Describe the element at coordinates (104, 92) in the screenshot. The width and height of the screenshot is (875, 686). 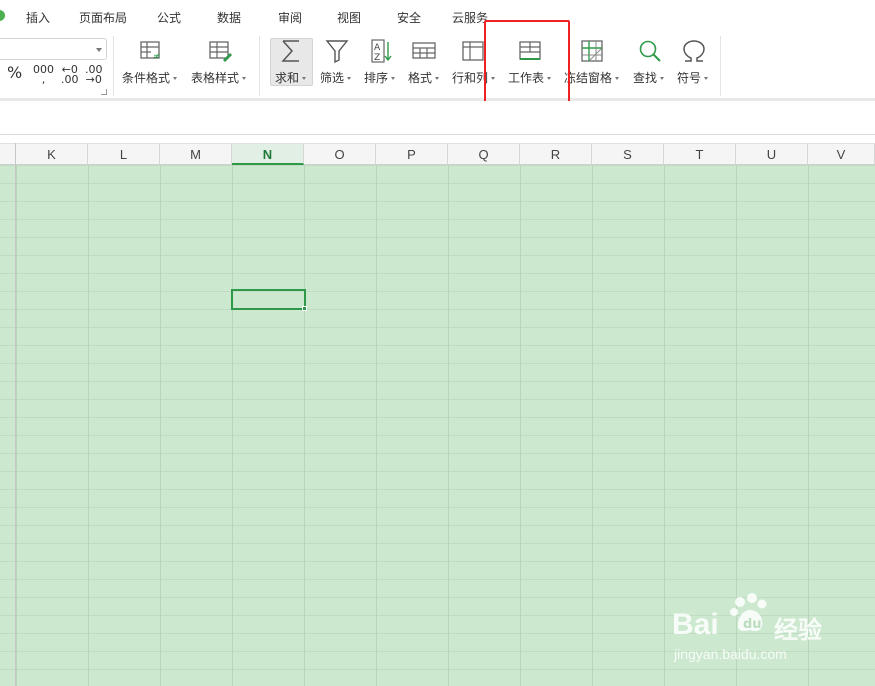
I see `dialog-launcher-icon` at that location.